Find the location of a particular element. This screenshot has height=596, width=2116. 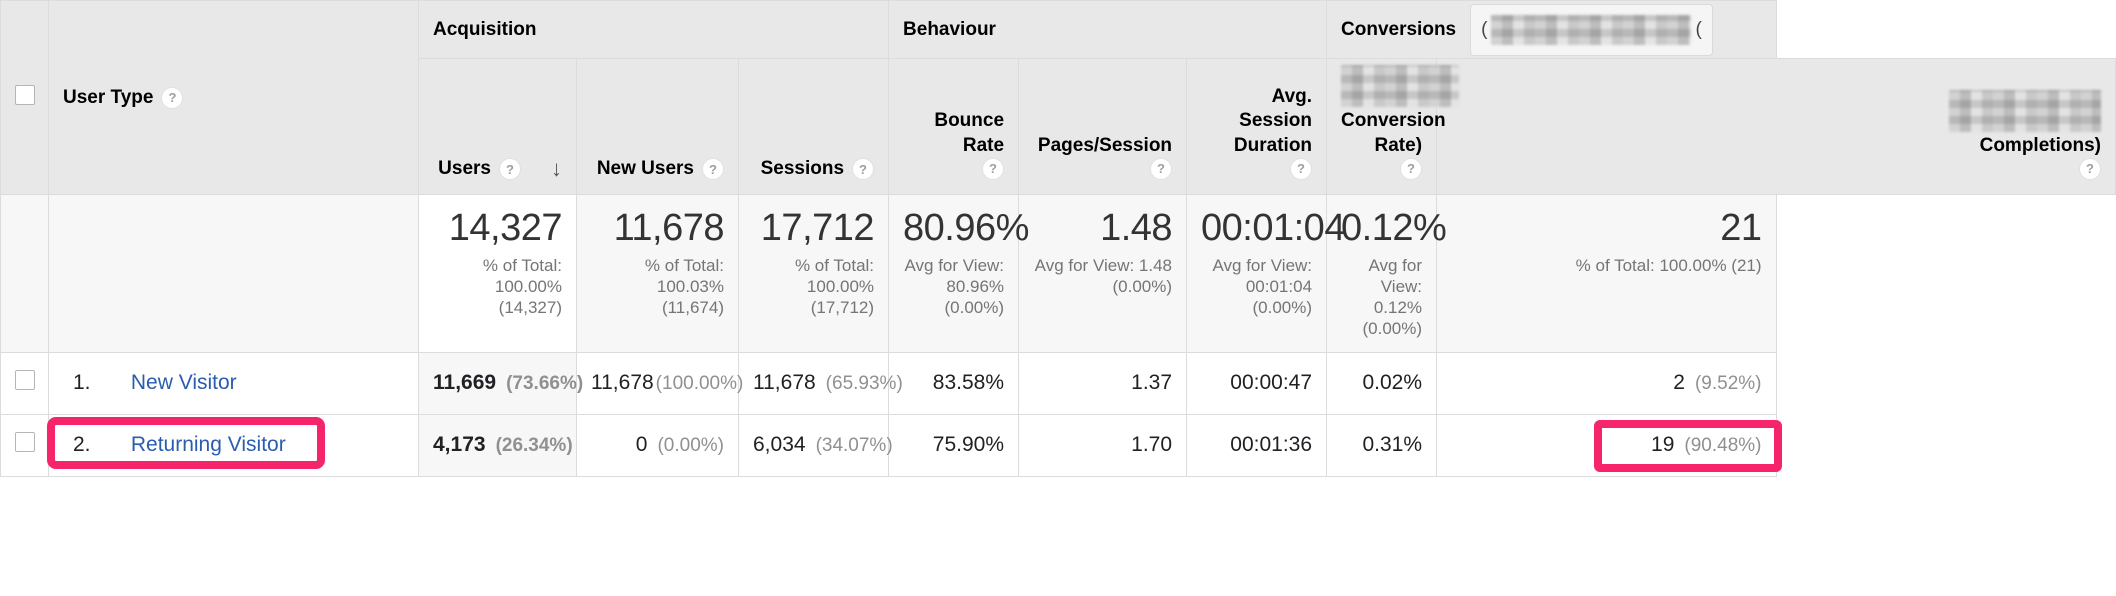

row-users-pct-2: (26.34%) is located at coordinates (534, 446).